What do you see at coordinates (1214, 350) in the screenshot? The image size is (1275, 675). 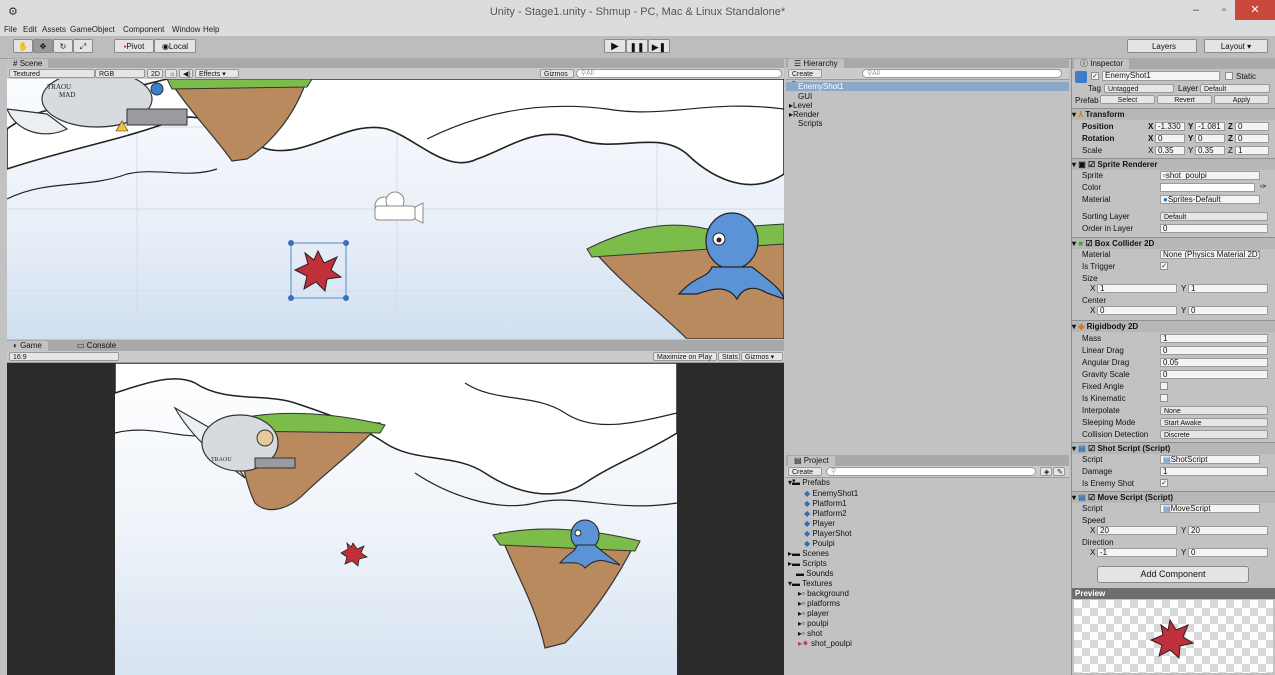 I see `linear-drag-field: 0` at bounding box center [1214, 350].